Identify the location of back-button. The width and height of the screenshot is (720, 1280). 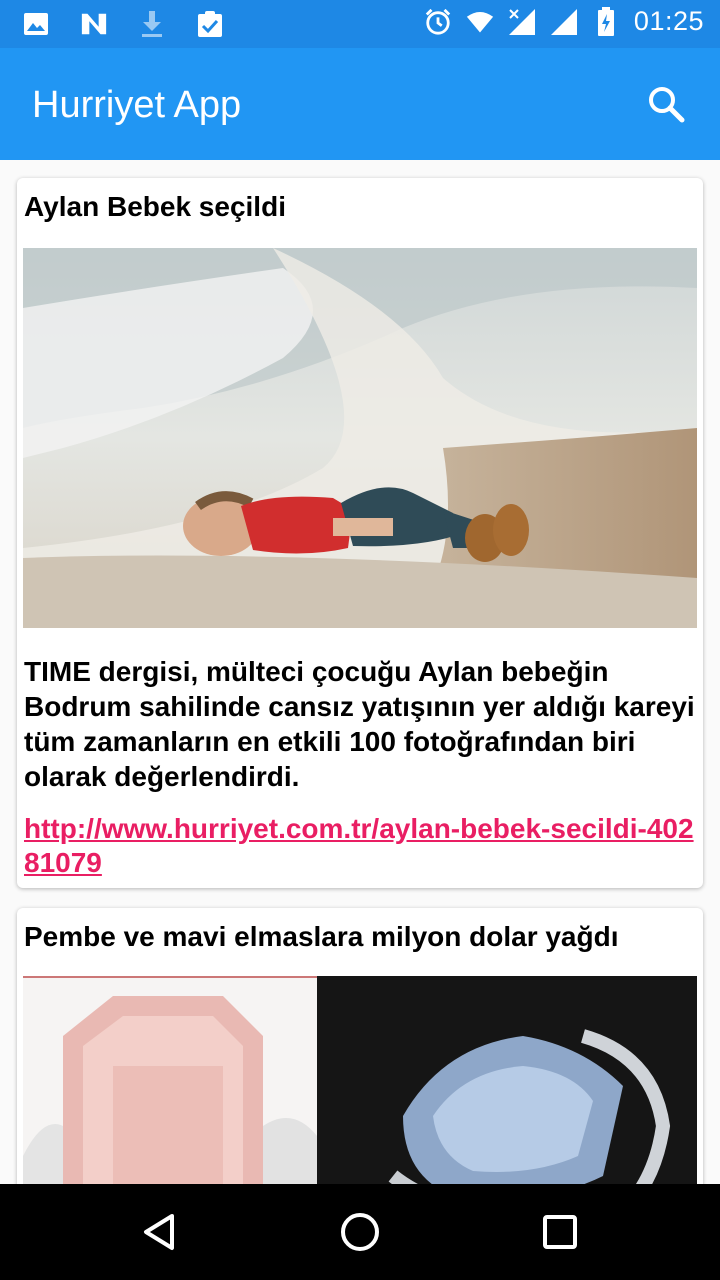
(160, 1232).